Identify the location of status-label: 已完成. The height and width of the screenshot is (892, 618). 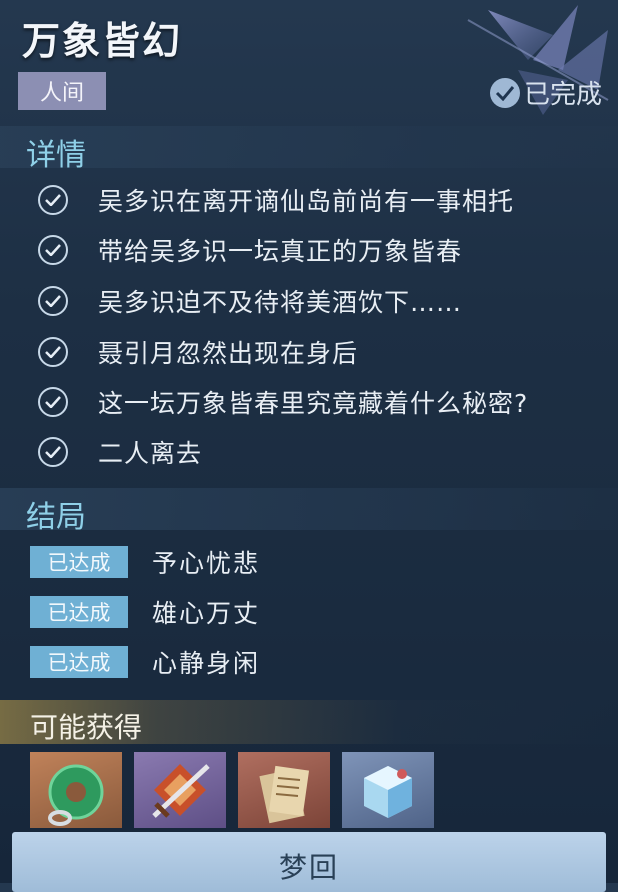
(562, 95).